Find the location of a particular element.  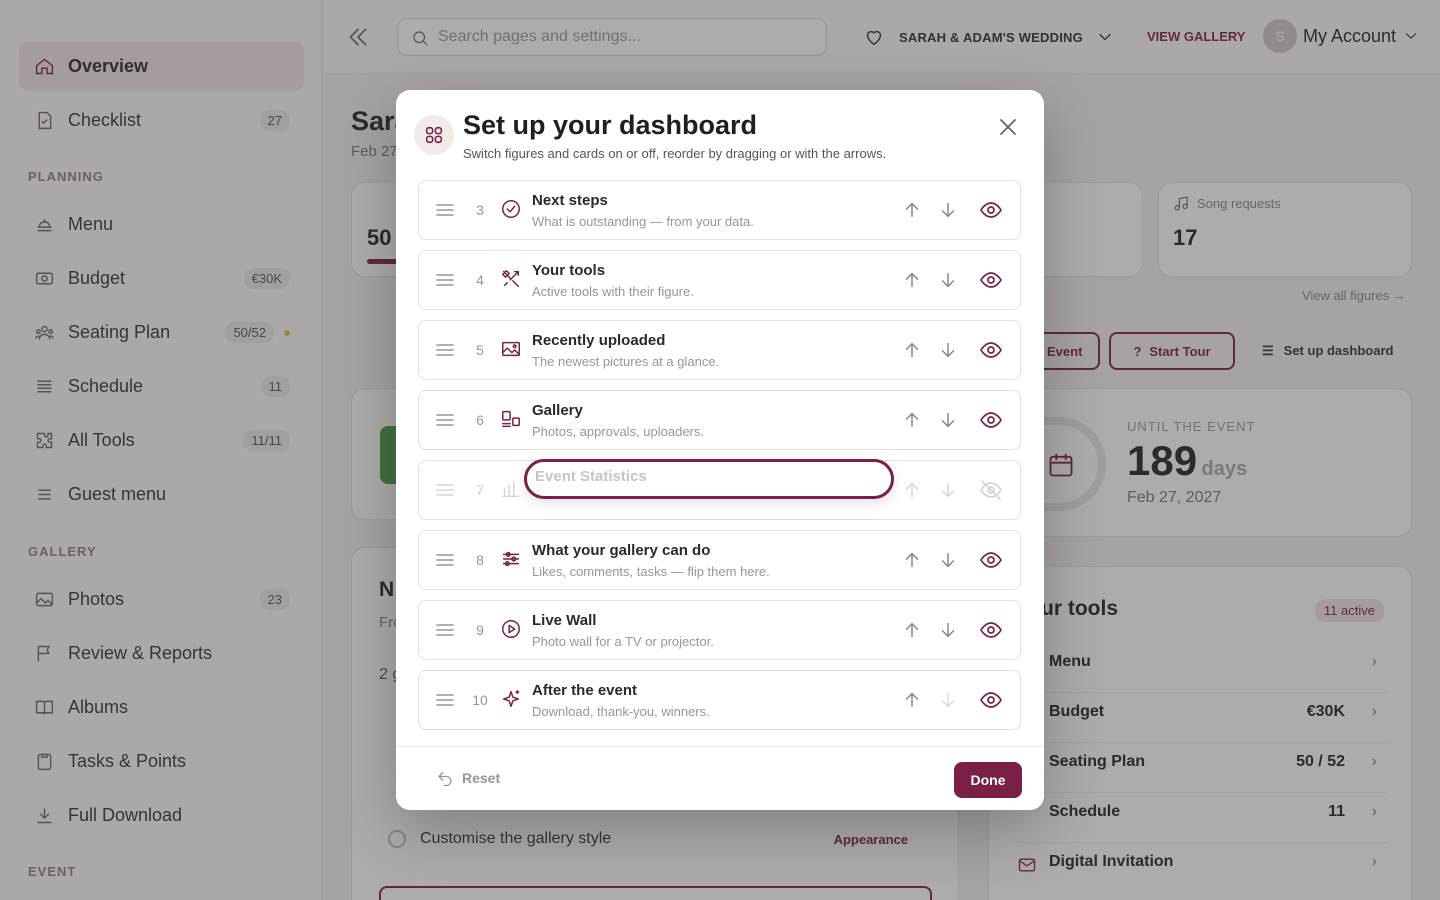

row-number: 3 is located at coordinates (480, 210).